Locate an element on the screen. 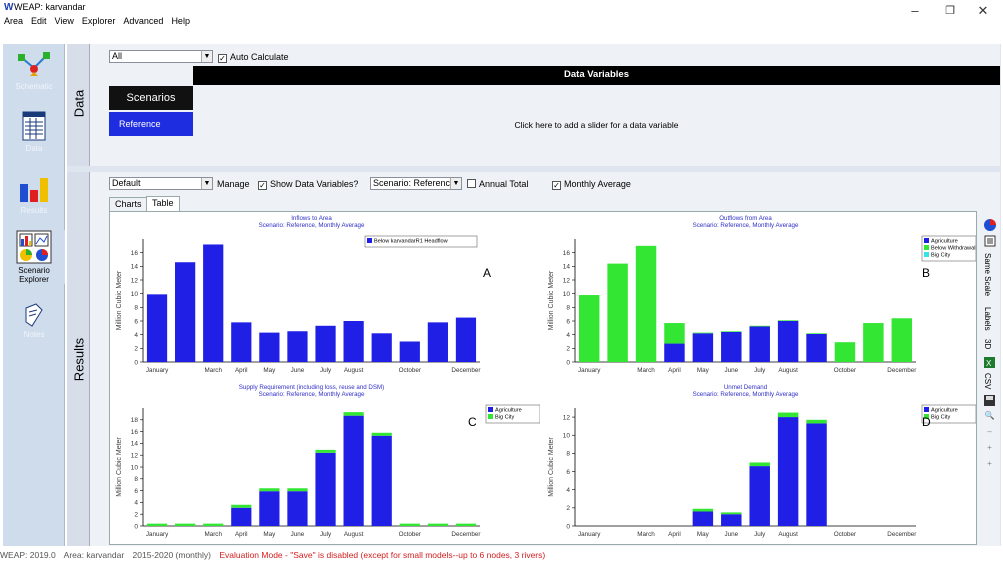 Image resolution: width=1003 pixels, height=562 pixels. menu-area: Area is located at coordinates (13, 21).